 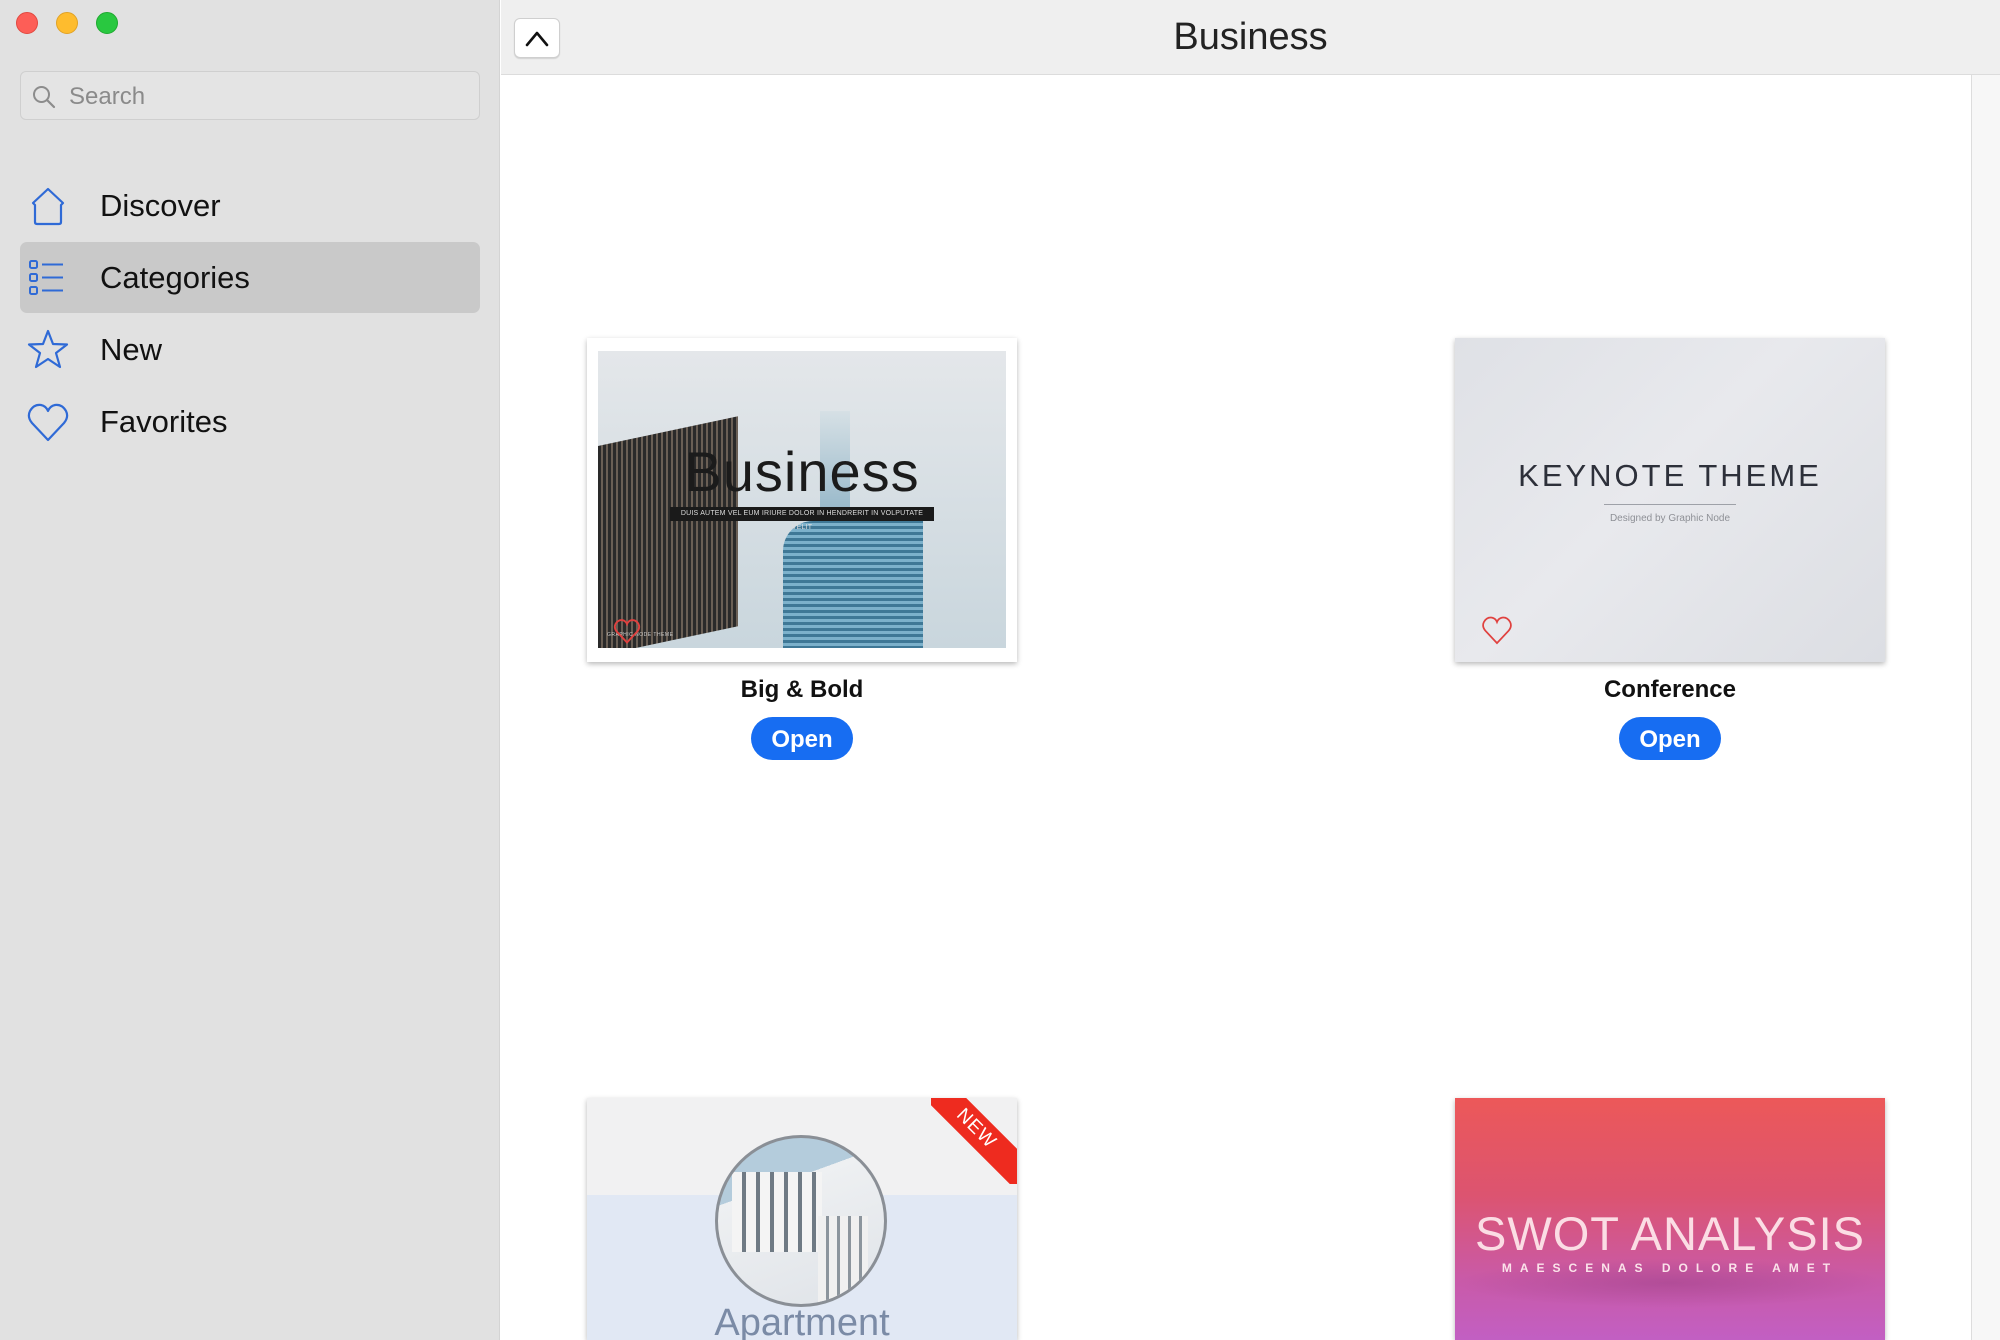 What do you see at coordinates (1670, 1233) in the screenshot?
I see `preview-headline: SWOT ANALYSIS` at bounding box center [1670, 1233].